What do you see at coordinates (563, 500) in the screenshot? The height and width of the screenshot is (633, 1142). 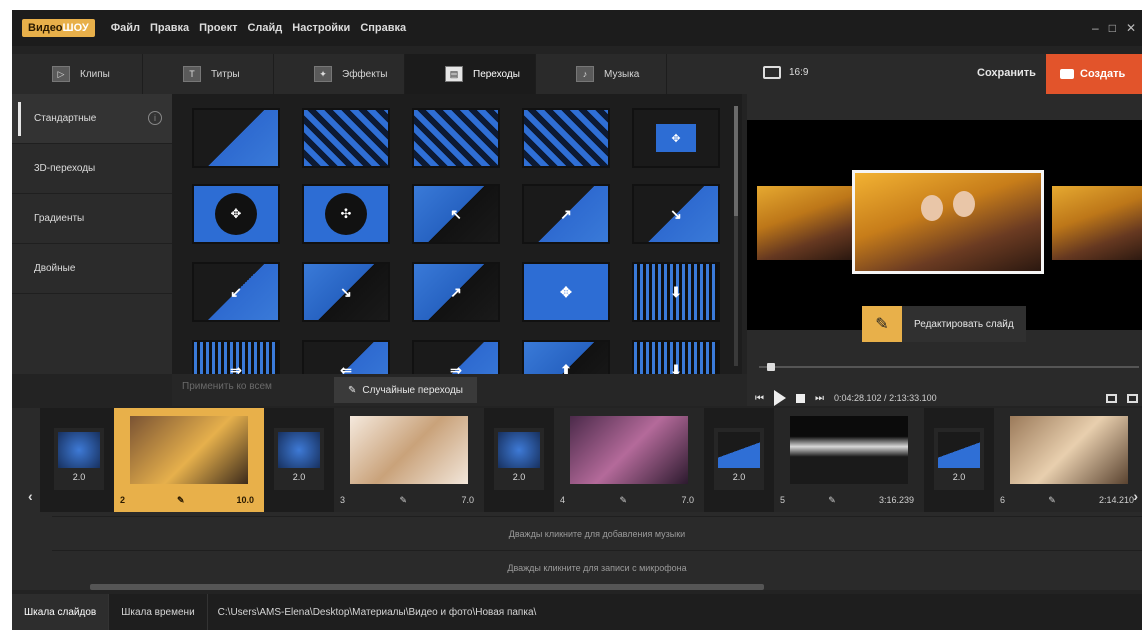 I see `slide-index: 4` at bounding box center [563, 500].